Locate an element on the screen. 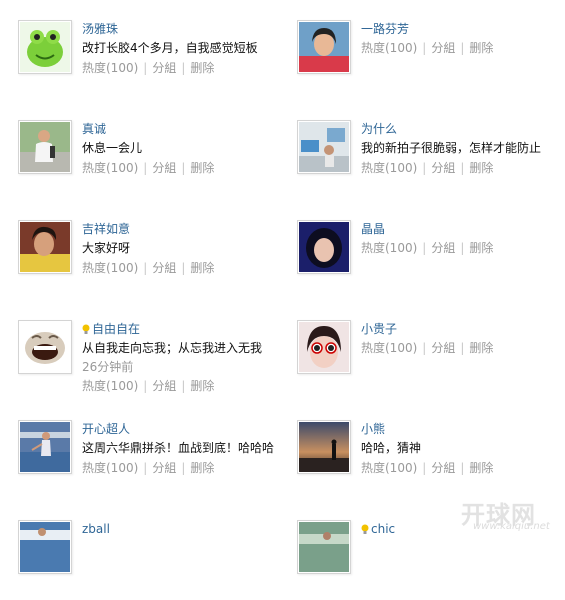 This screenshot has height=600, width=565. friend-card: 一路芬芳 热度(100) | 分組 | 删除 is located at coordinates (431, 60).